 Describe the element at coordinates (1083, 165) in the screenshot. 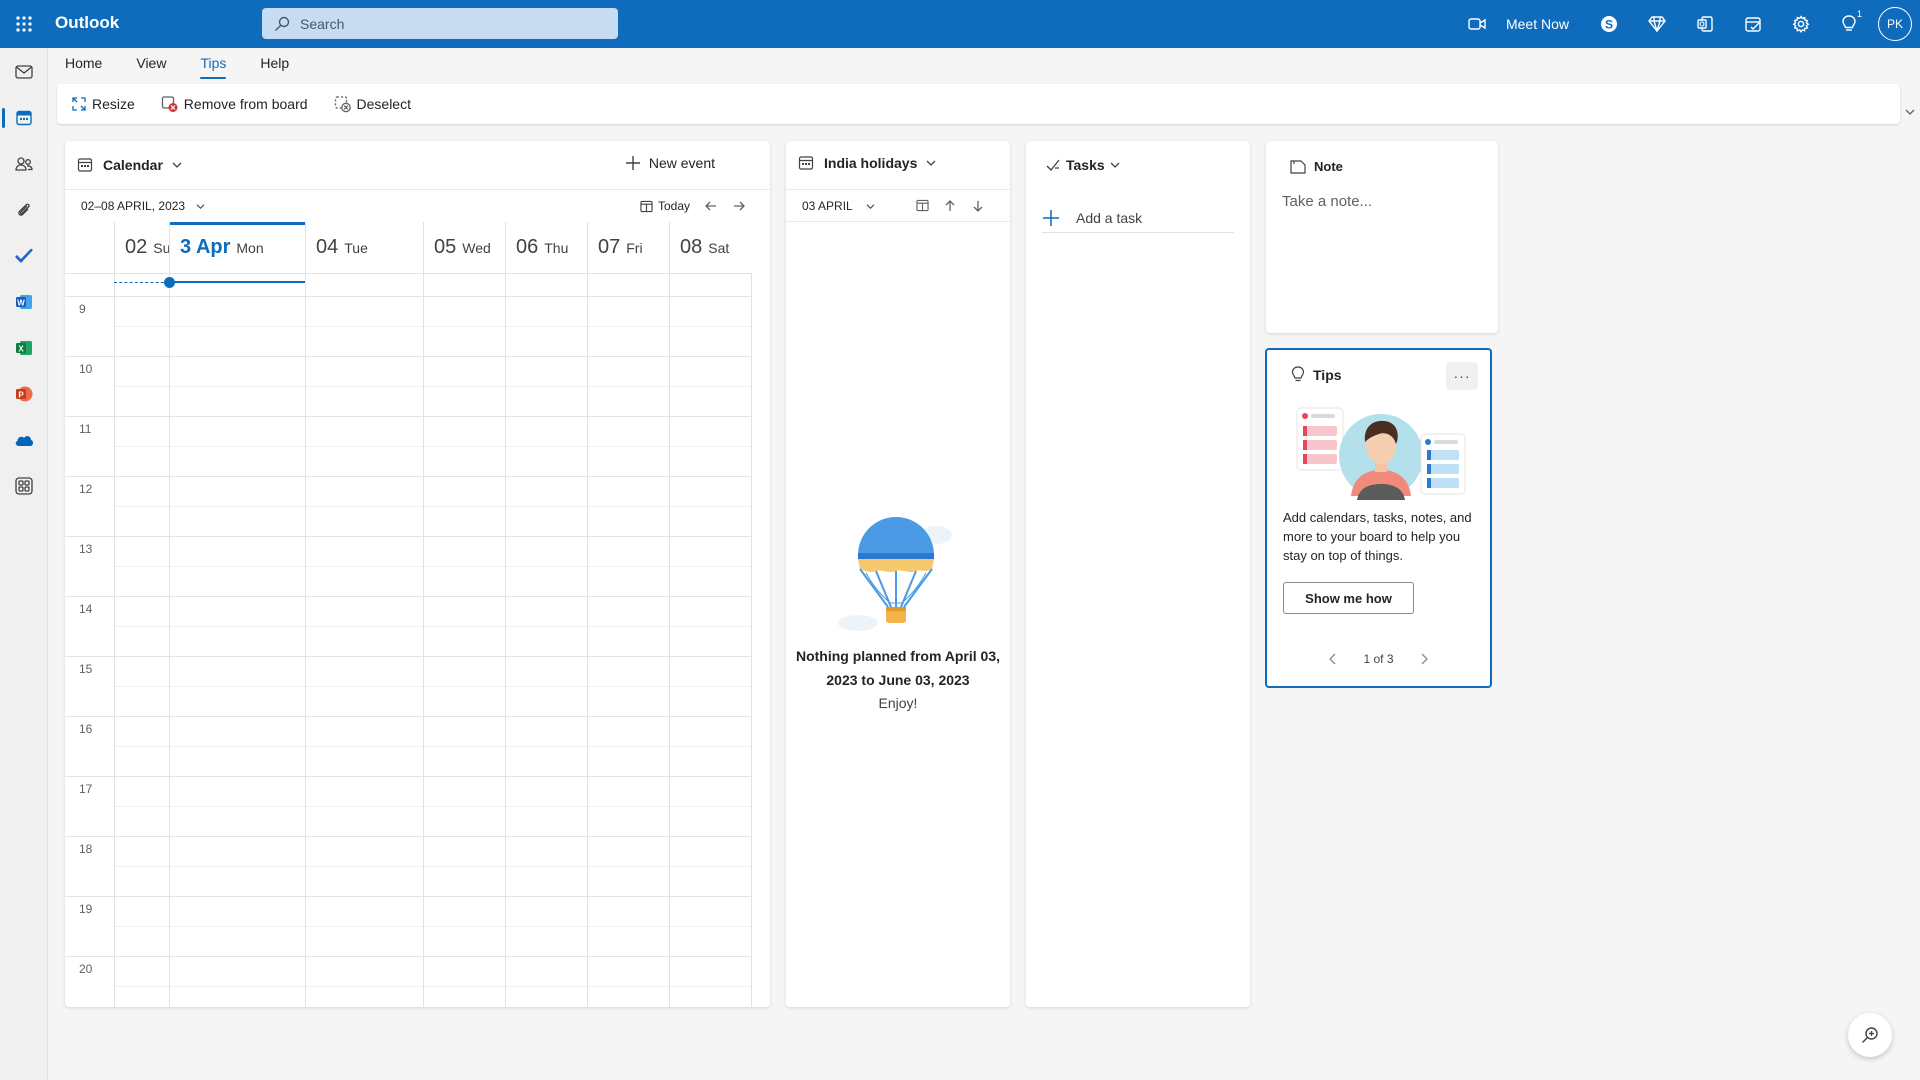

I see `tasks-header: Tasks` at that location.